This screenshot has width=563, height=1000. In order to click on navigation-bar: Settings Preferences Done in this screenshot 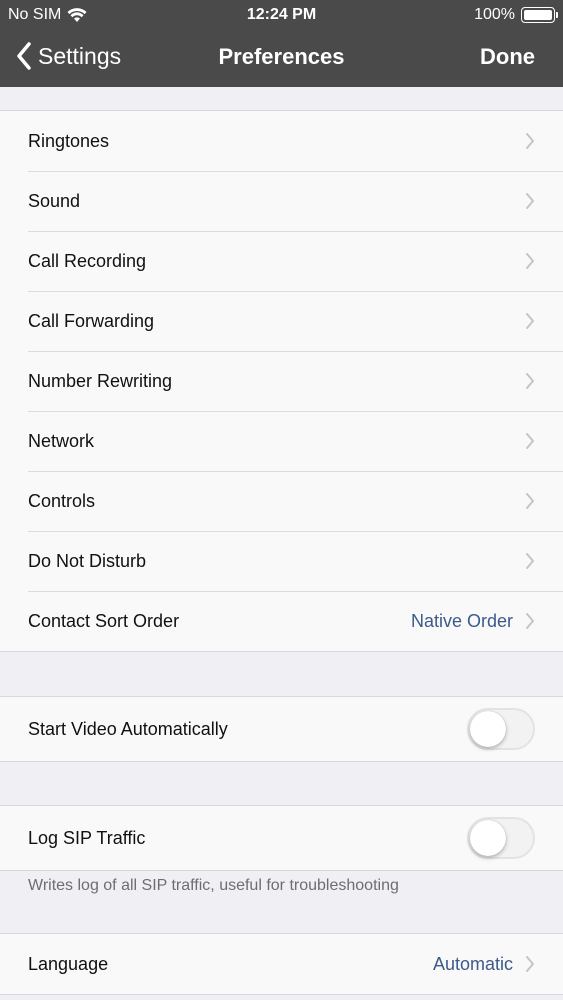, I will do `click(281, 58)`.